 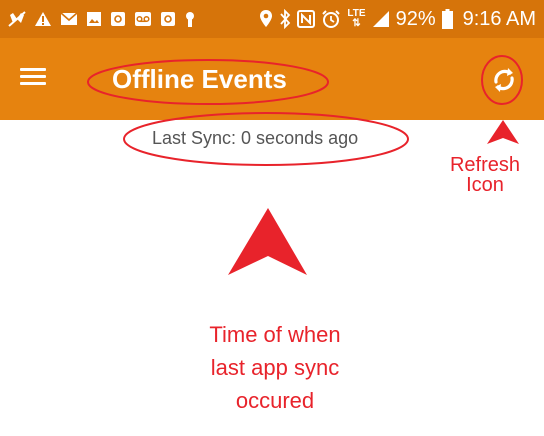 What do you see at coordinates (503, 132) in the screenshot?
I see `refresh-annotation-arrow` at bounding box center [503, 132].